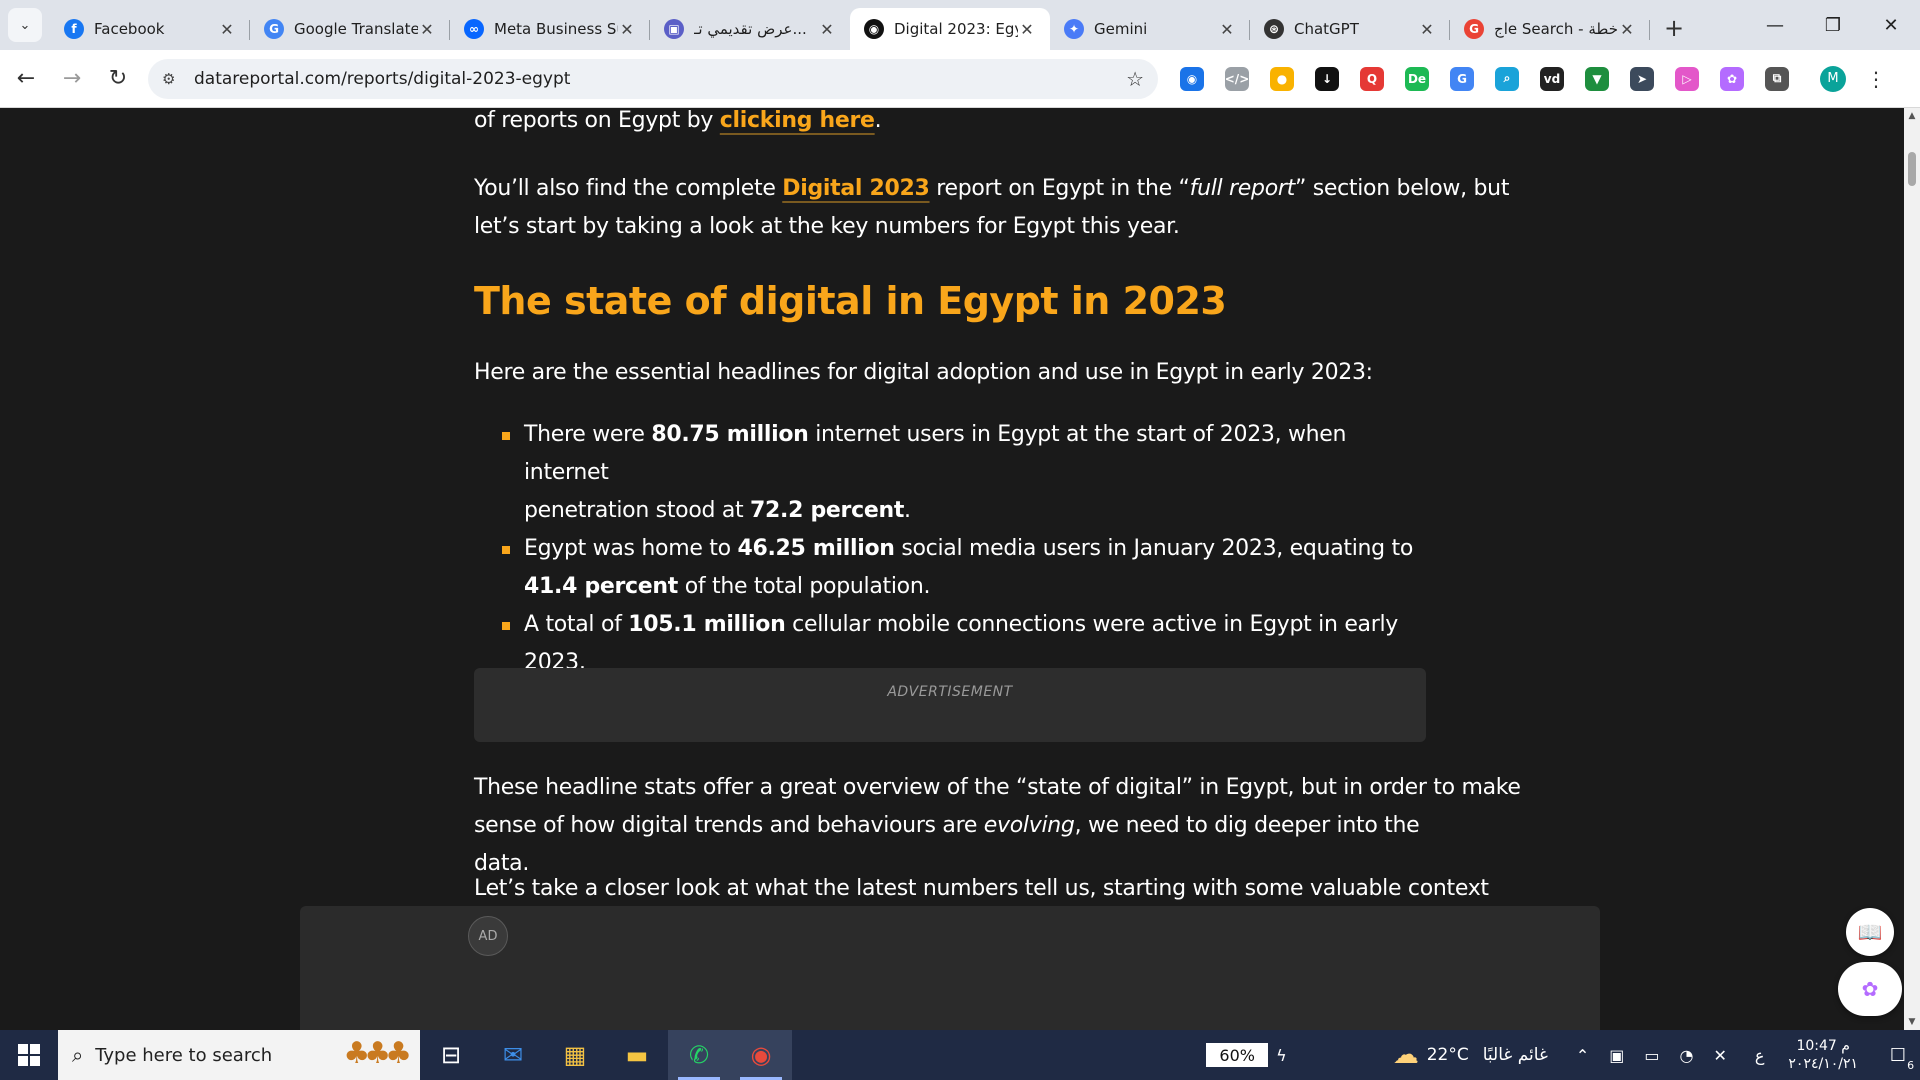 Image resolution: width=1920 pixels, height=1080 pixels. Describe the element at coordinates (1470, 1055) in the screenshot. I see `weather-widget: ☁ 22°C غائم غالبًا` at that location.